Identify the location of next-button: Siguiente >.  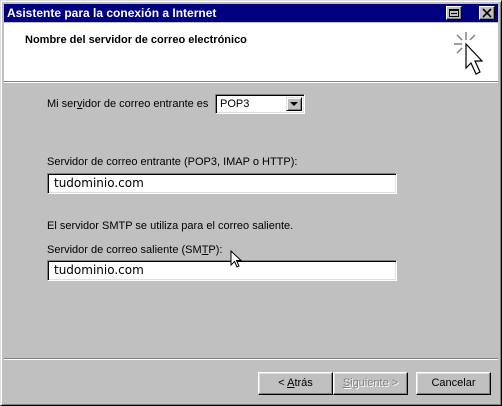
(370, 383).